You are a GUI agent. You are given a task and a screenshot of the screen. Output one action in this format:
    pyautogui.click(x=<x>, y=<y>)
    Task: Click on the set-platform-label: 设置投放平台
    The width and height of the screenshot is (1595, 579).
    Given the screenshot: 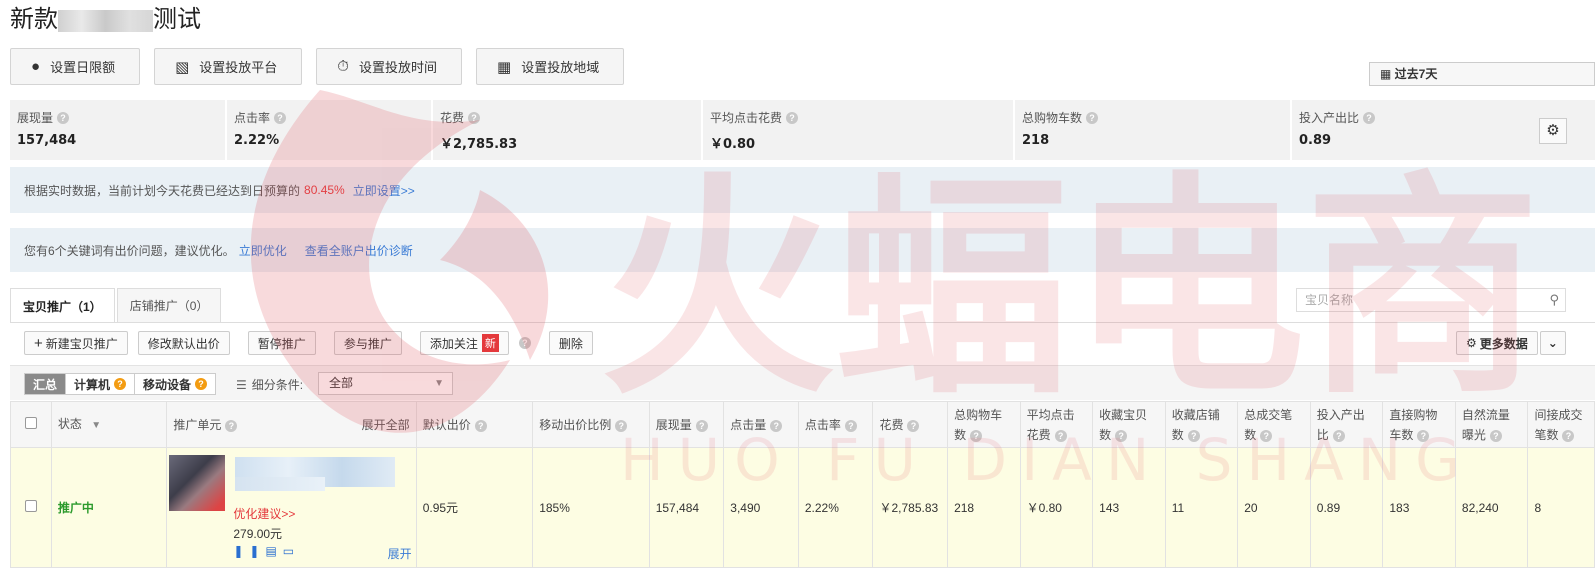 What is the action you would take?
    pyautogui.click(x=238, y=67)
    